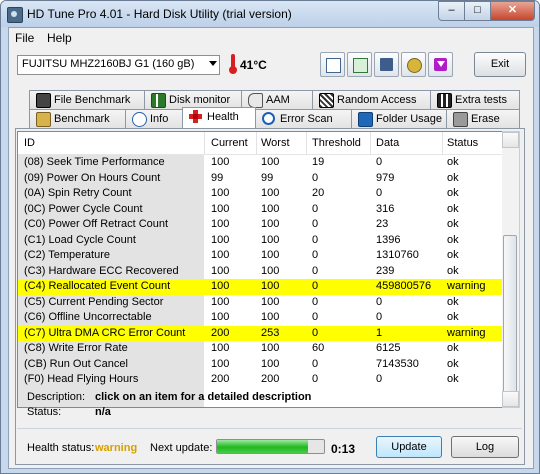 Image resolution: width=540 pixels, height=474 pixels. What do you see at coordinates (77, 118) in the screenshot?
I see `tab-benchmark: Benchmark` at bounding box center [77, 118].